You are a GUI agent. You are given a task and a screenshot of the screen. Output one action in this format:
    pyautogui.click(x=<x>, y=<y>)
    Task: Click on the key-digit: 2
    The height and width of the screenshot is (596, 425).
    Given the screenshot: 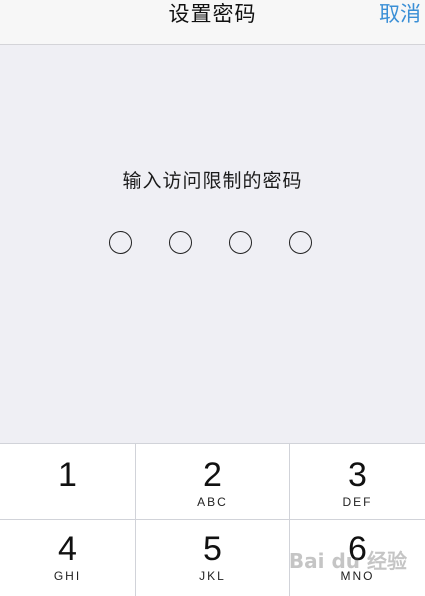 What is the action you would take?
    pyautogui.click(x=212, y=475)
    